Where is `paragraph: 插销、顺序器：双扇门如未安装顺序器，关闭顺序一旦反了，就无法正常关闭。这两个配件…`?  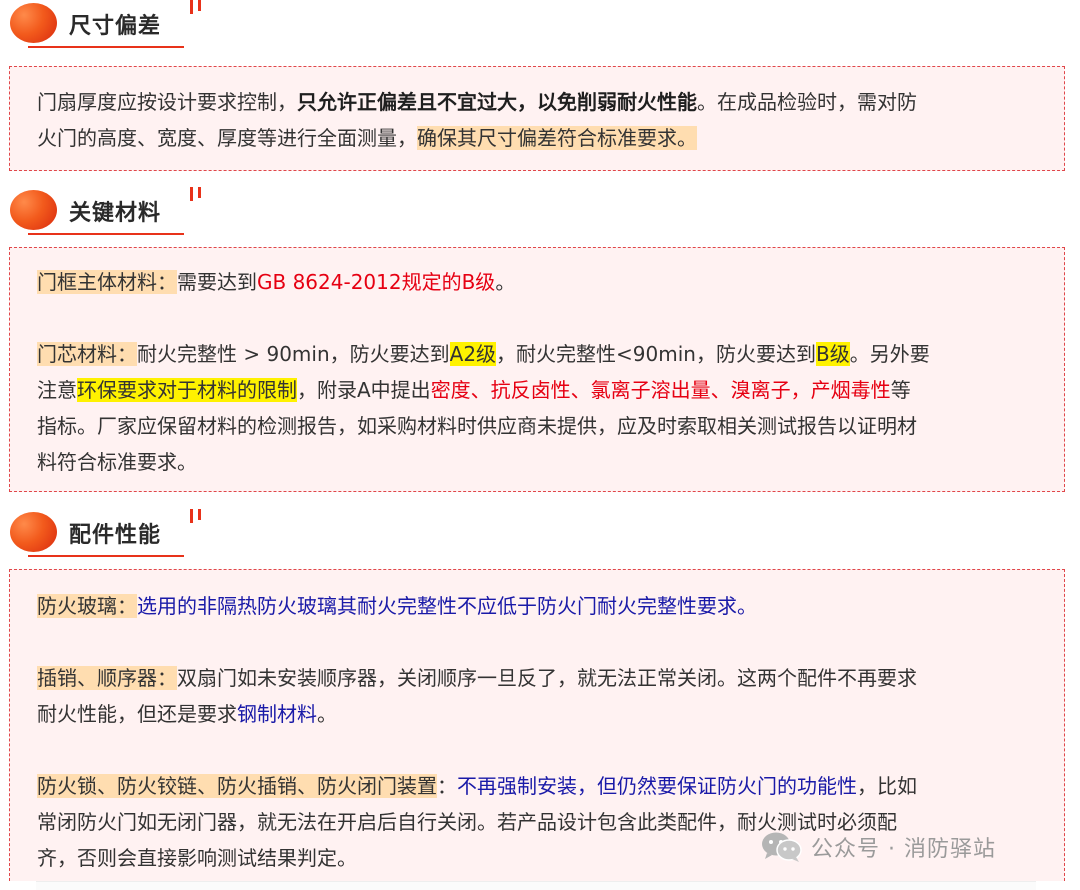 paragraph: 插销、顺序器：双扇门如未安装顺序器，关闭顺序一旦反了，就无法正常关闭。这两个配件… is located at coordinates (537, 696).